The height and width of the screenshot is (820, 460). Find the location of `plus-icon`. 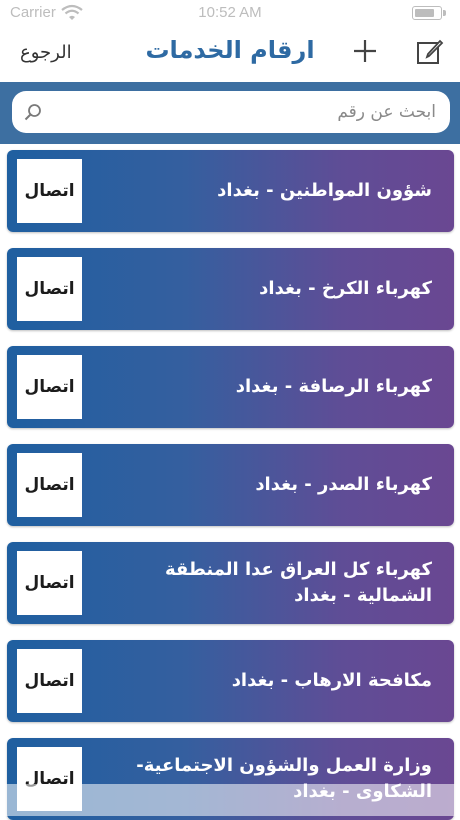

plus-icon is located at coordinates (365, 51).